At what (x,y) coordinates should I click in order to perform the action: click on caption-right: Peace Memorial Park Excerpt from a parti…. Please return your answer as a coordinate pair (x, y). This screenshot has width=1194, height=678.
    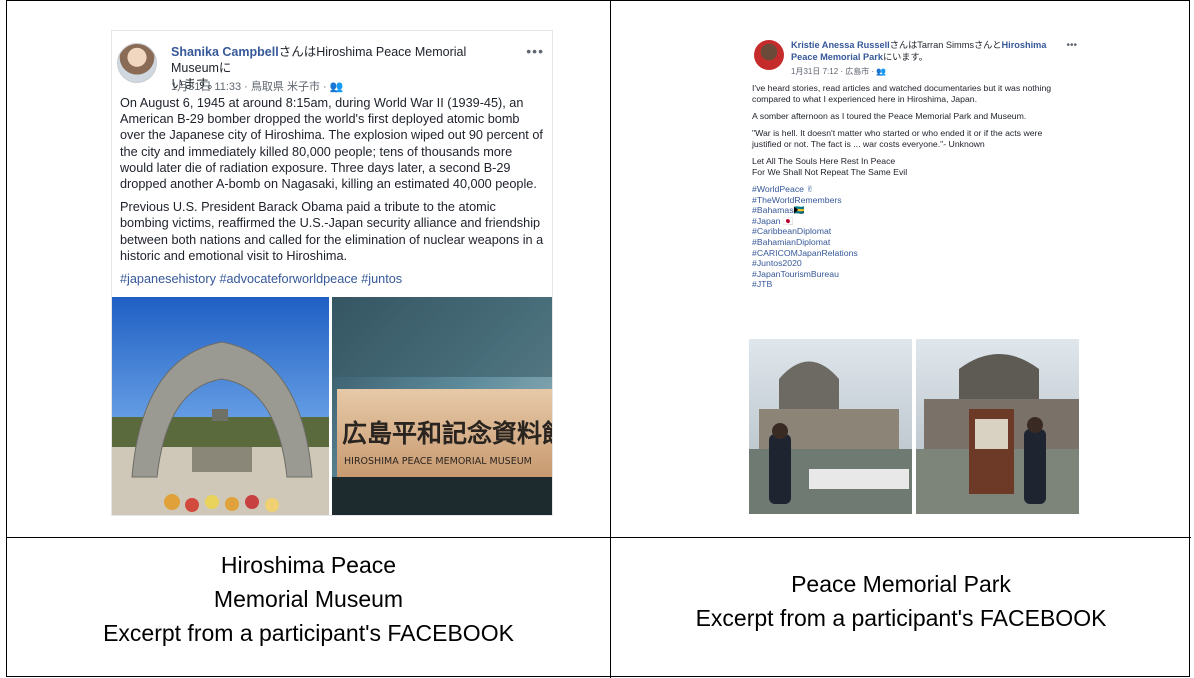
    Looking at the image, I should click on (901, 601).